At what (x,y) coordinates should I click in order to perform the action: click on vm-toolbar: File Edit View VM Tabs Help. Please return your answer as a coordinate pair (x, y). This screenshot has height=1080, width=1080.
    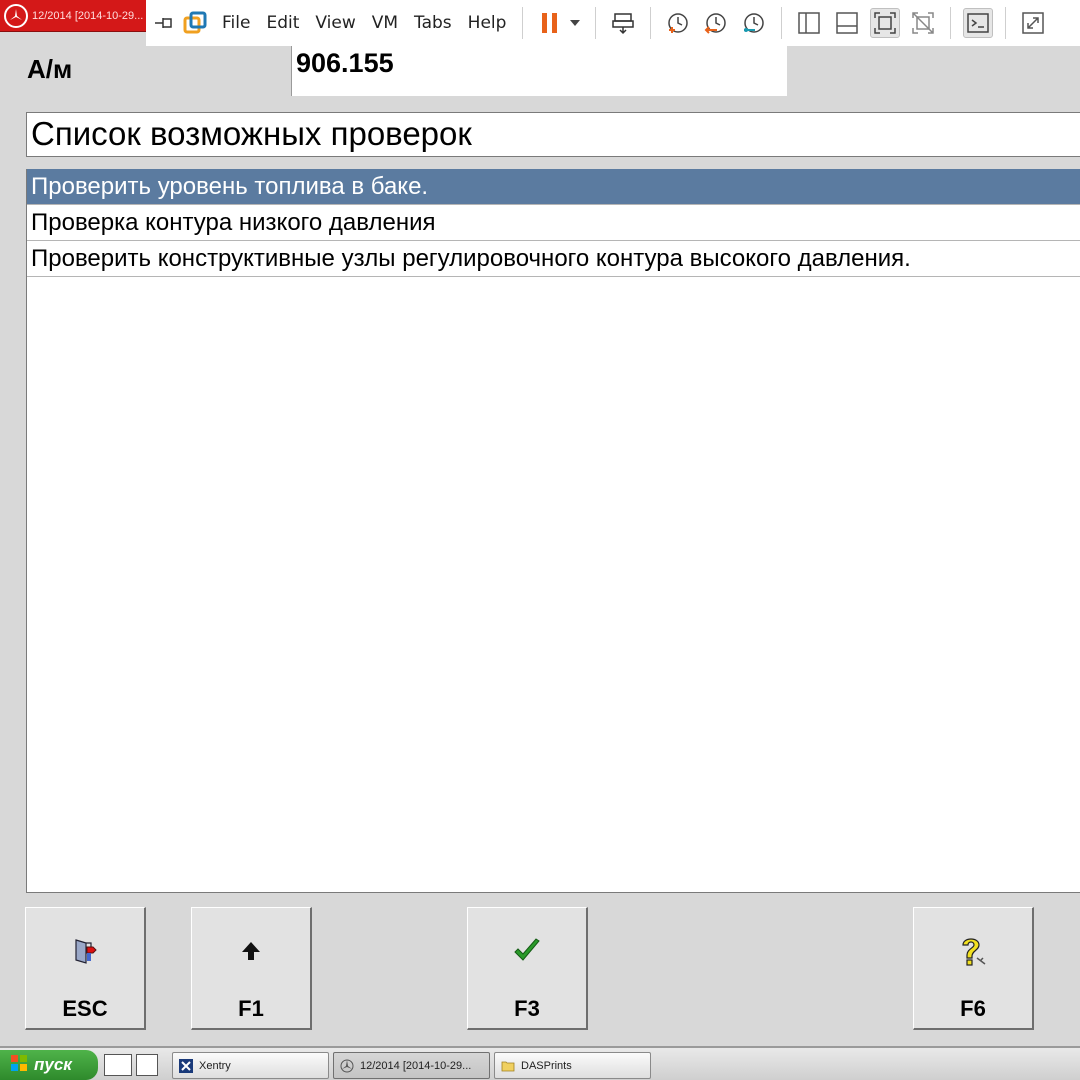
    Looking at the image, I should click on (613, 23).